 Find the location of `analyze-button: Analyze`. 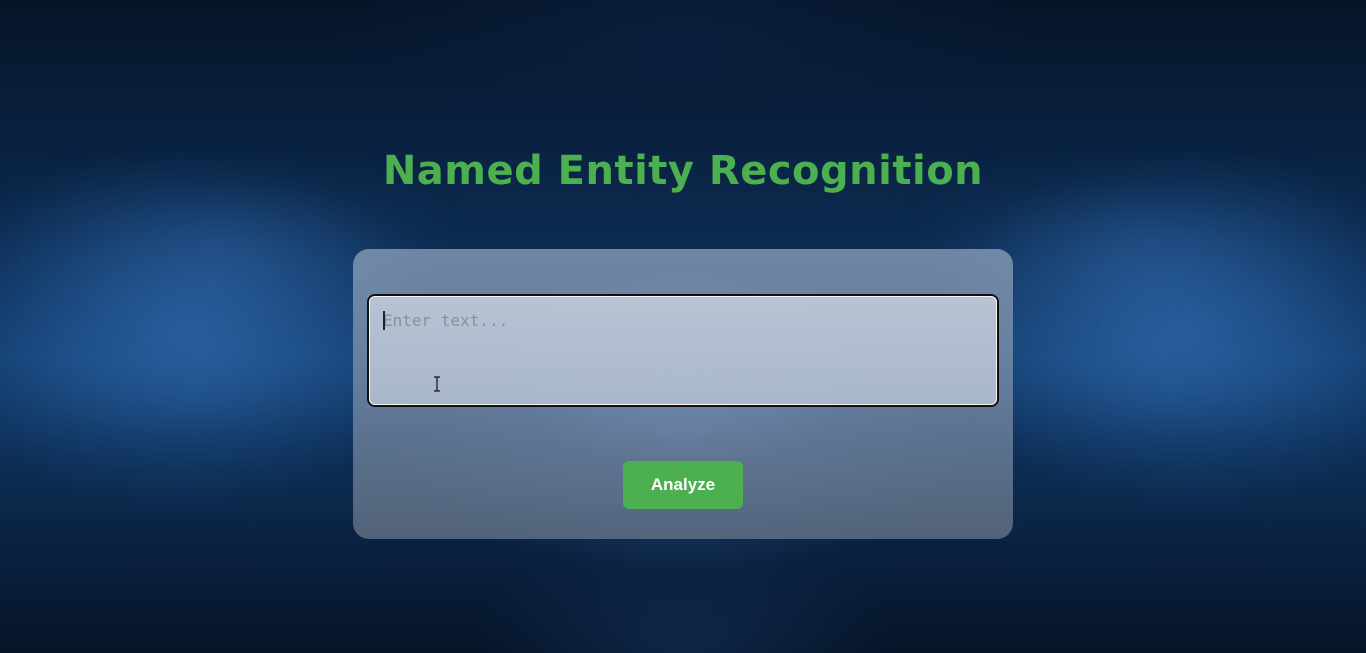

analyze-button: Analyze is located at coordinates (683, 485).